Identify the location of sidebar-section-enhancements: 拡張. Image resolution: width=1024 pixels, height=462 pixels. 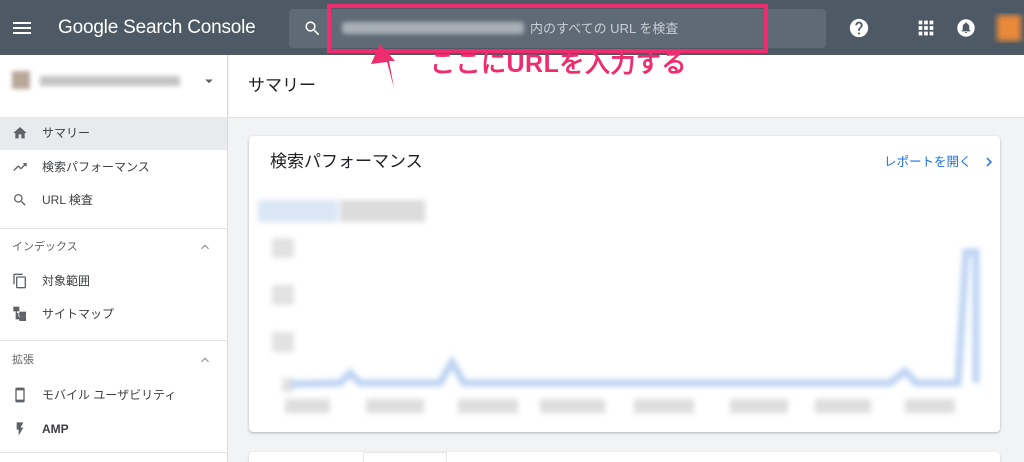
(113, 360).